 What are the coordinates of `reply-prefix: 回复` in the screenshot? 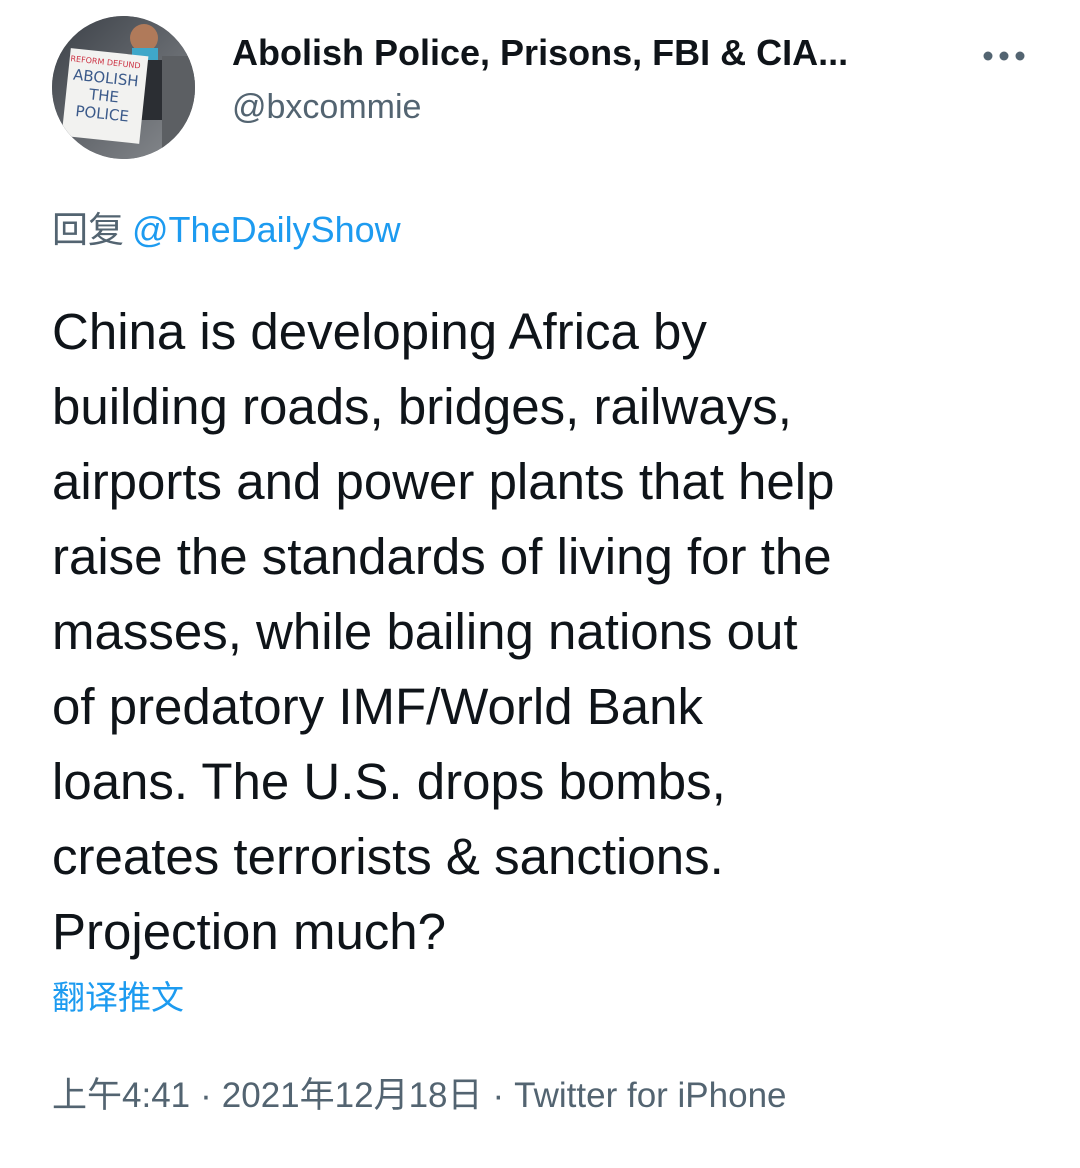 It's located at (88, 229).